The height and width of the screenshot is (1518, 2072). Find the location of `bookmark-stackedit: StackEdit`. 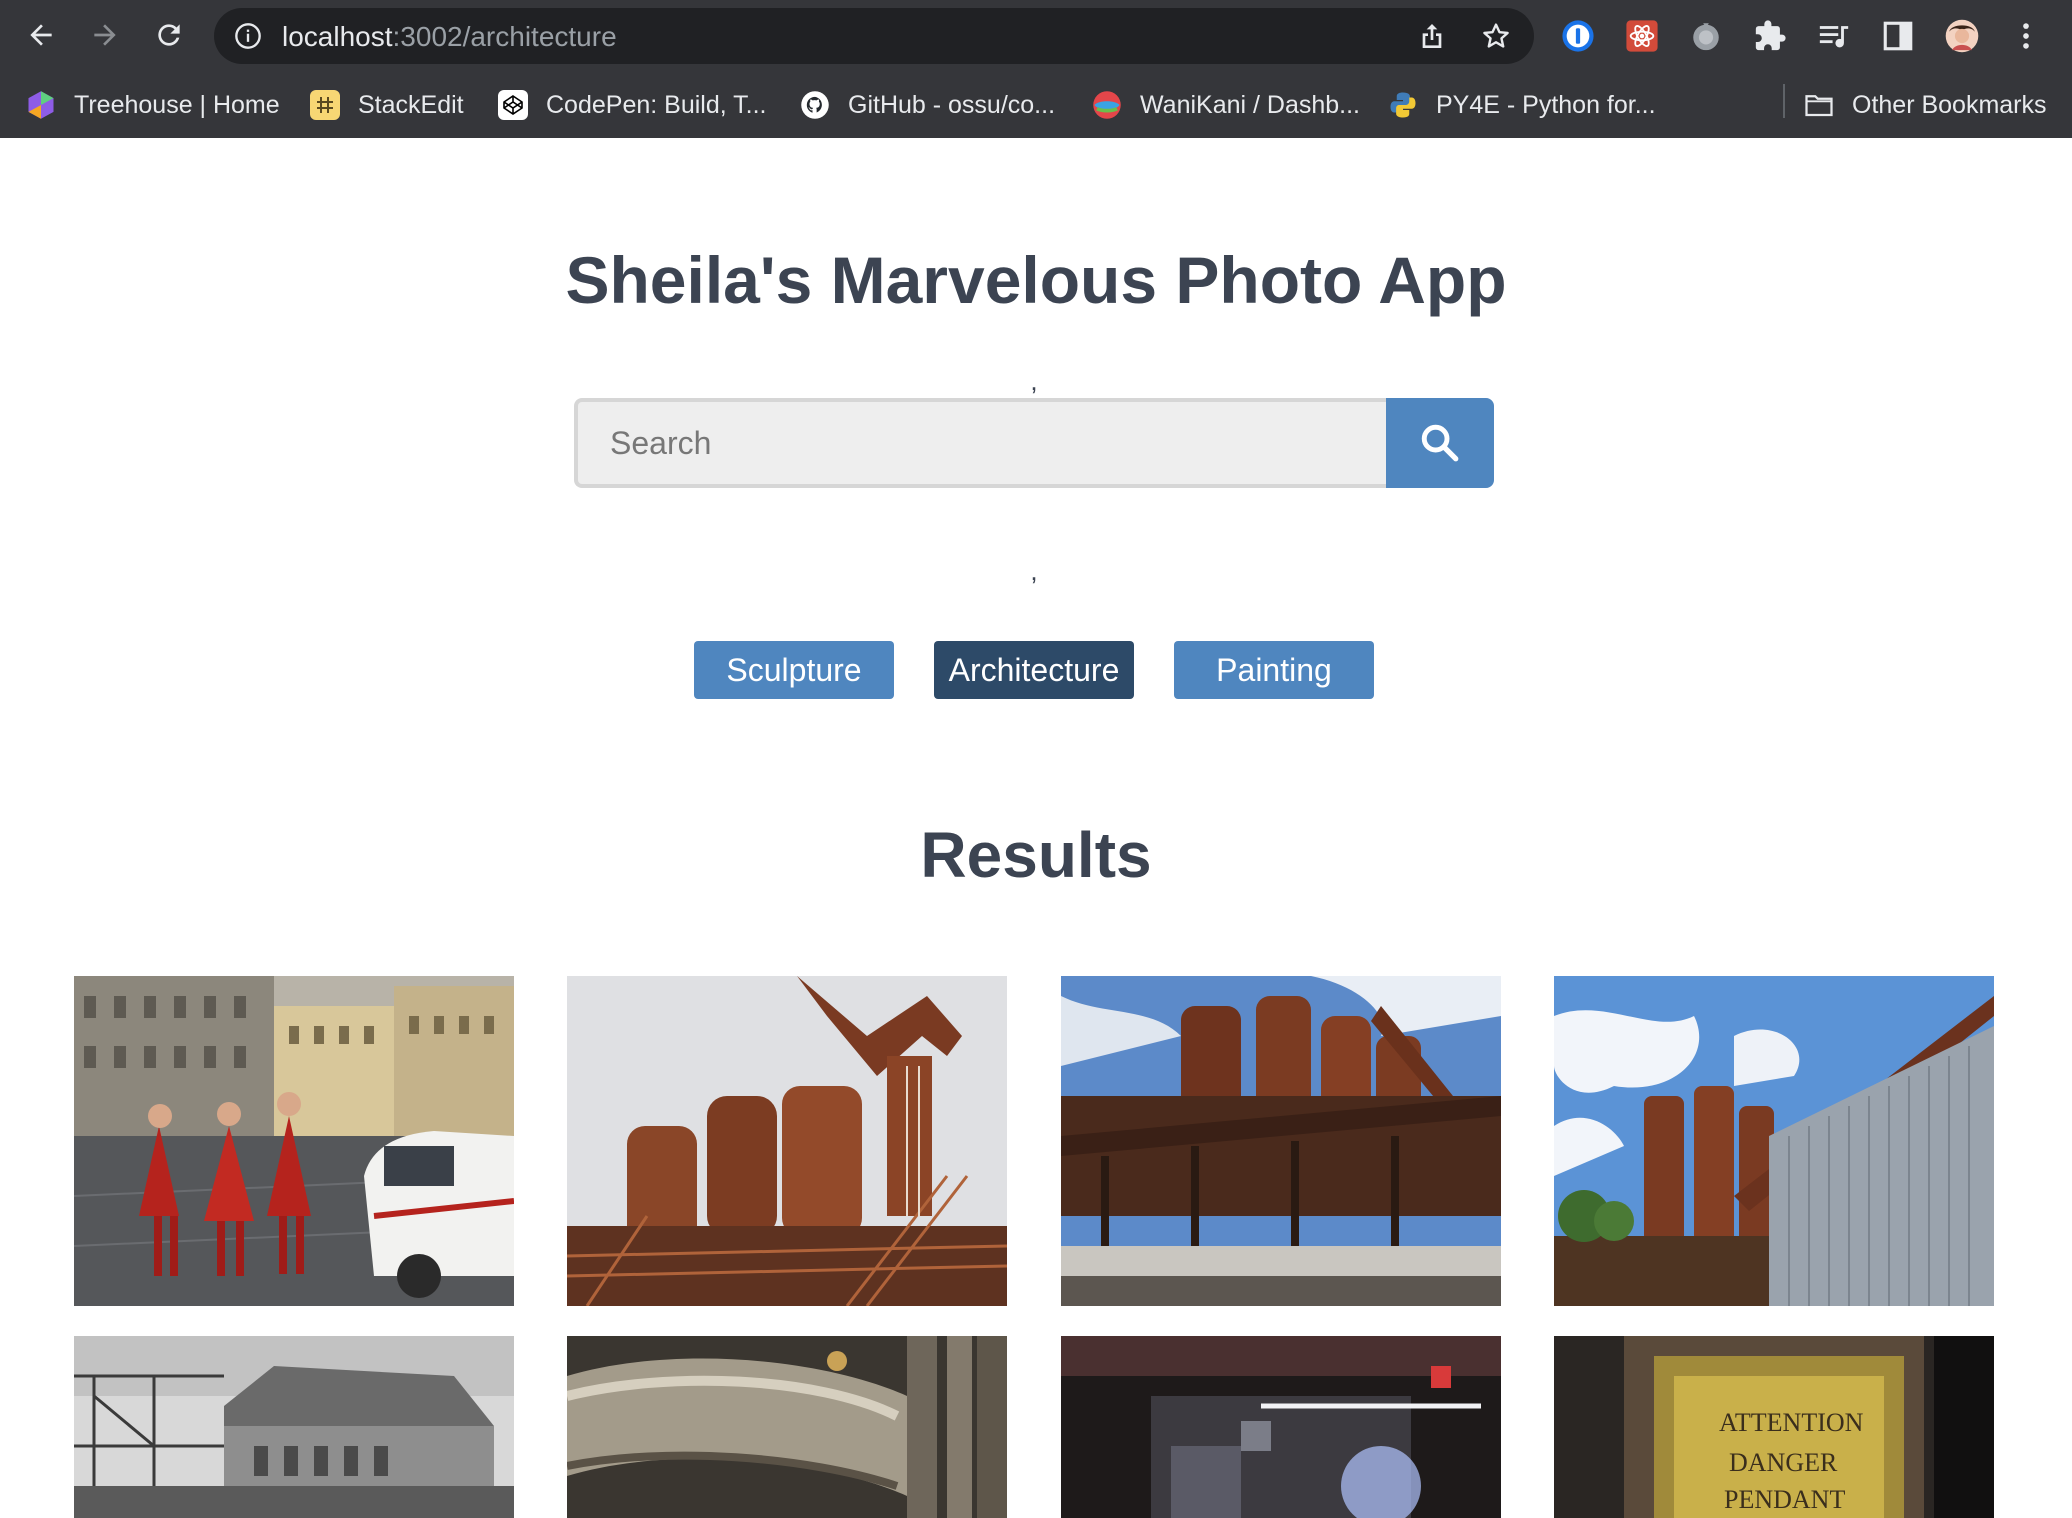

bookmark-stackedit: StackEdit is located at coordinates (387, 105).